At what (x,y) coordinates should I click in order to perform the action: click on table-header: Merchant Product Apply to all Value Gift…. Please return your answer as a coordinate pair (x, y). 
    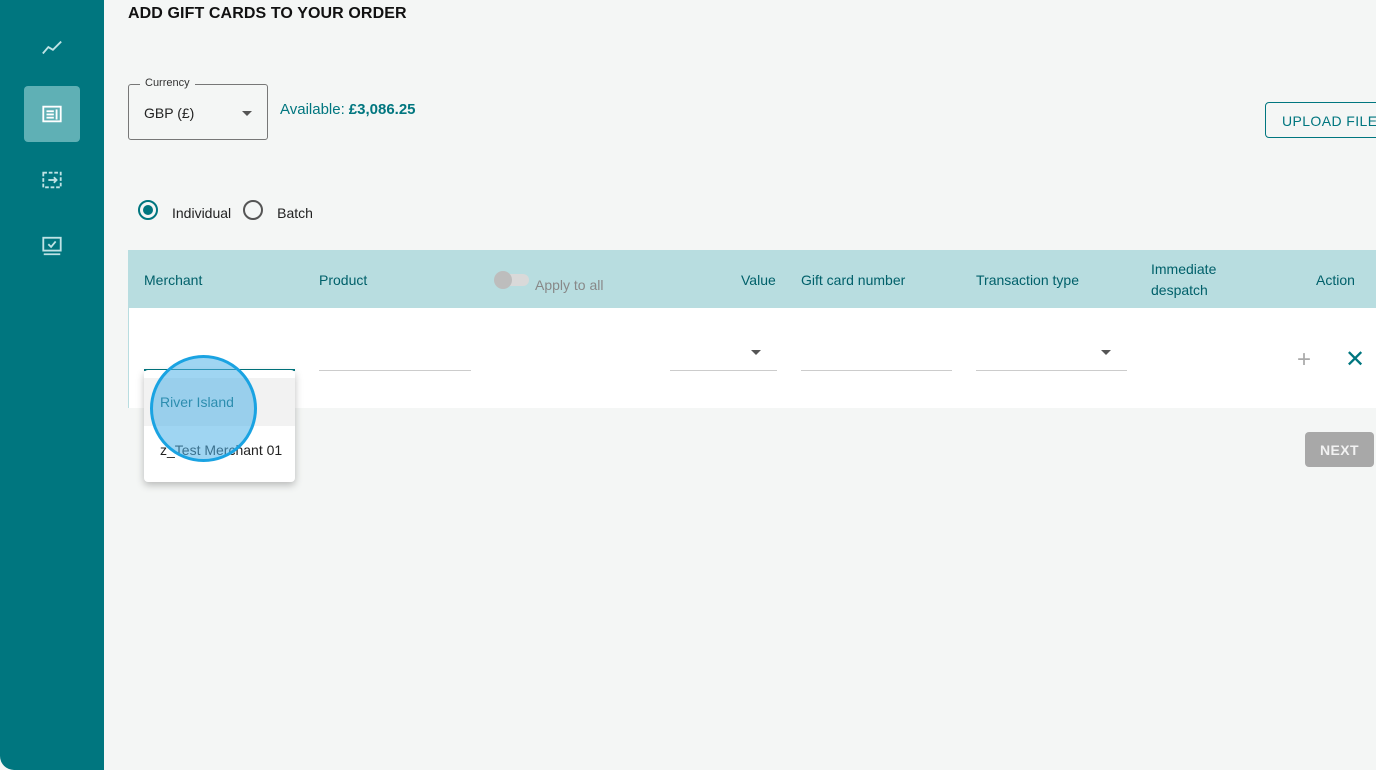
    Looking at the image, I should click on (752, 279).